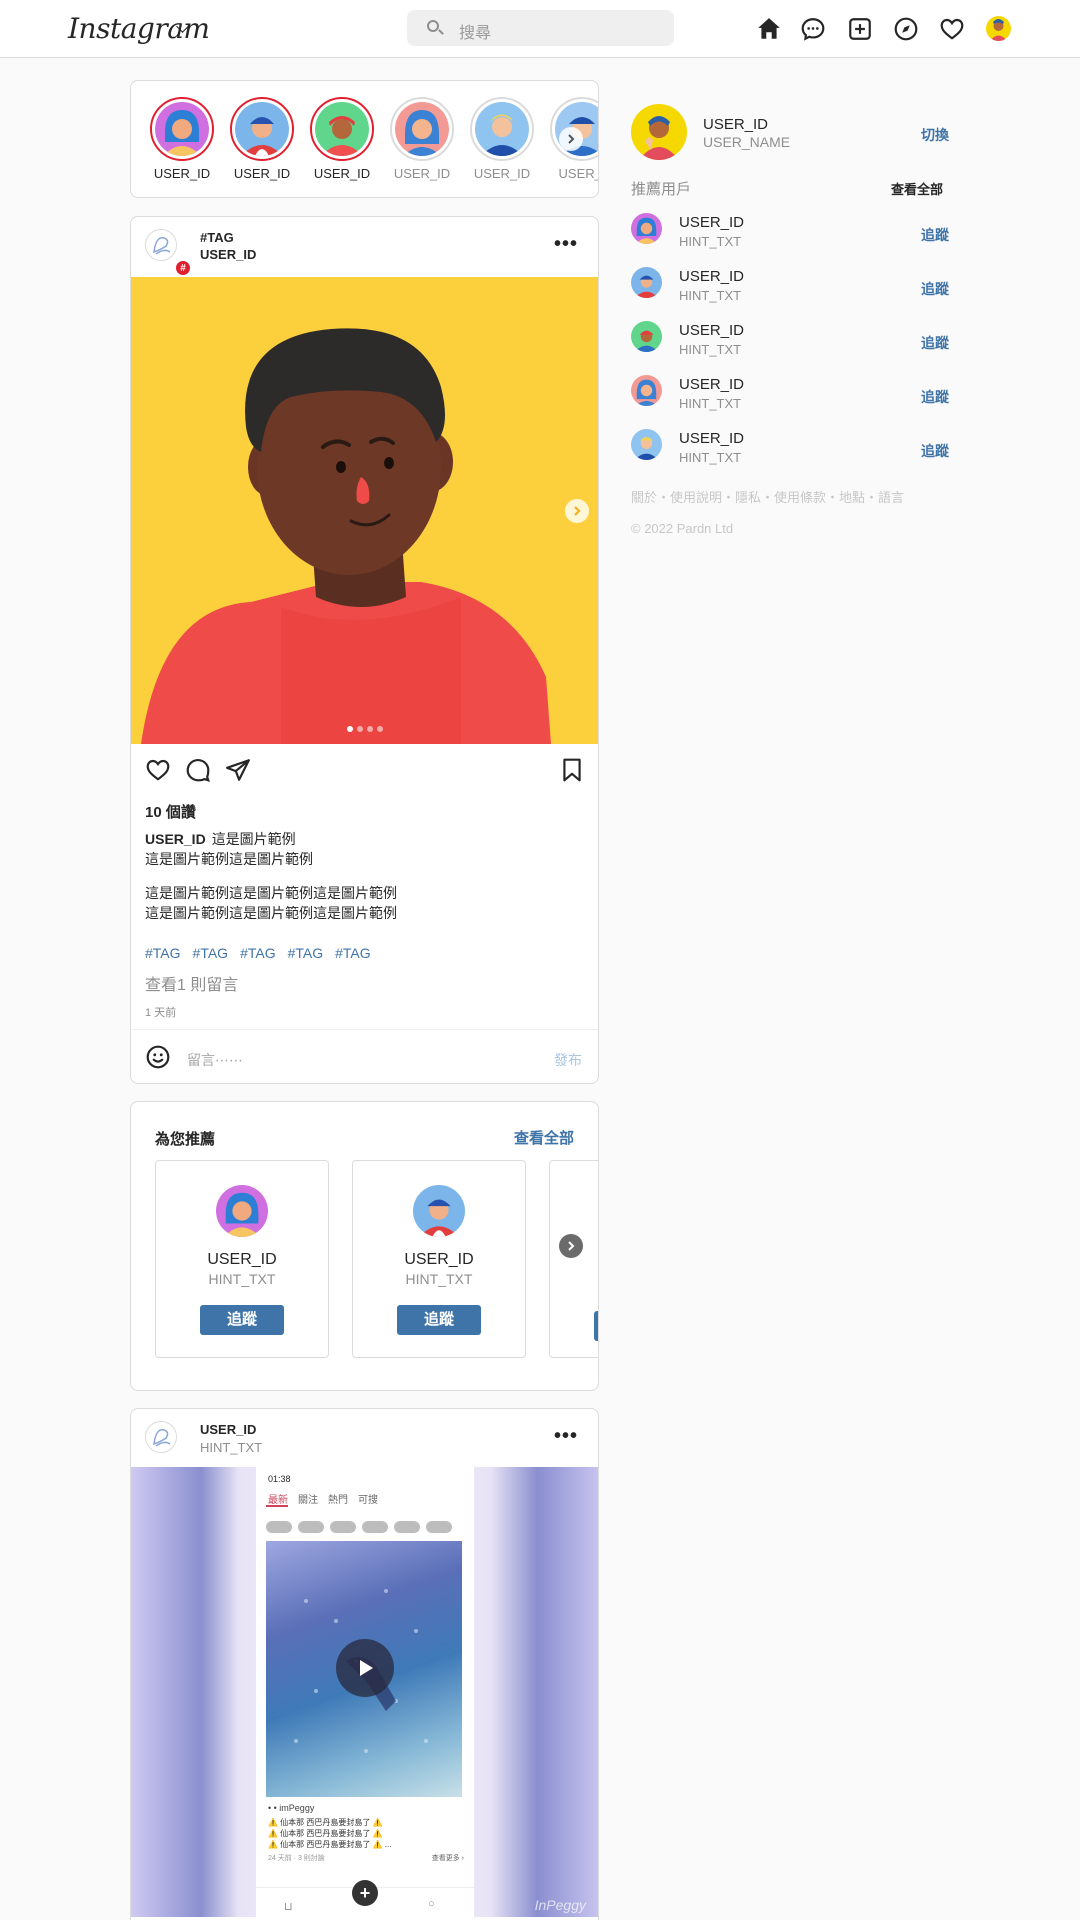 This screenshot has height=1920, width=1080. What do you see at coordinates (659, 132) in the screenshot?
I see `my-profile-avatar` at bounding box center [659, 132].